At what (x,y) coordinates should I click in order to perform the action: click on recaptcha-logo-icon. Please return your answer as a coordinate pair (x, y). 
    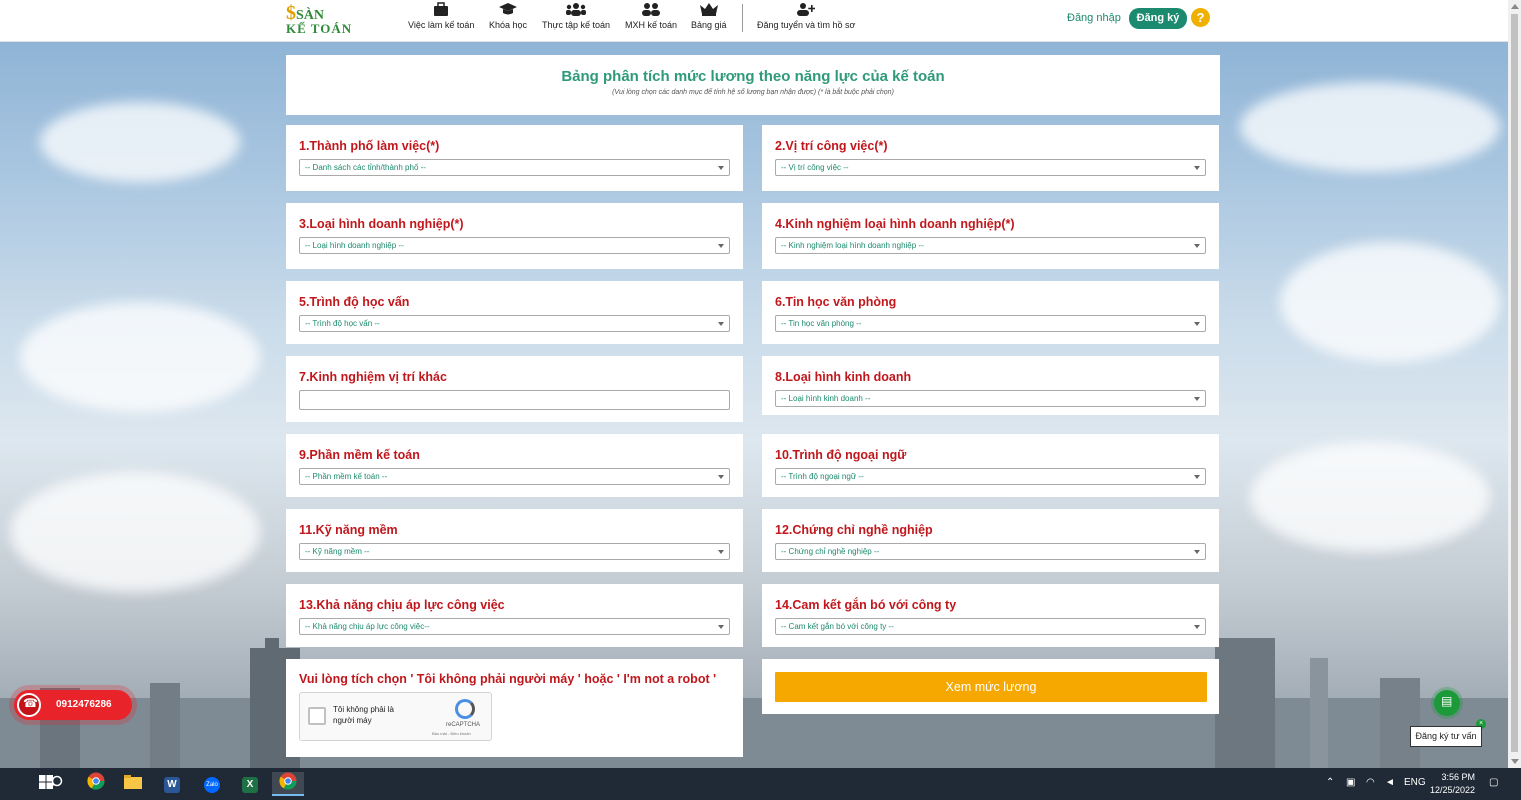
    Looking at the image, I should click on (465, 709).